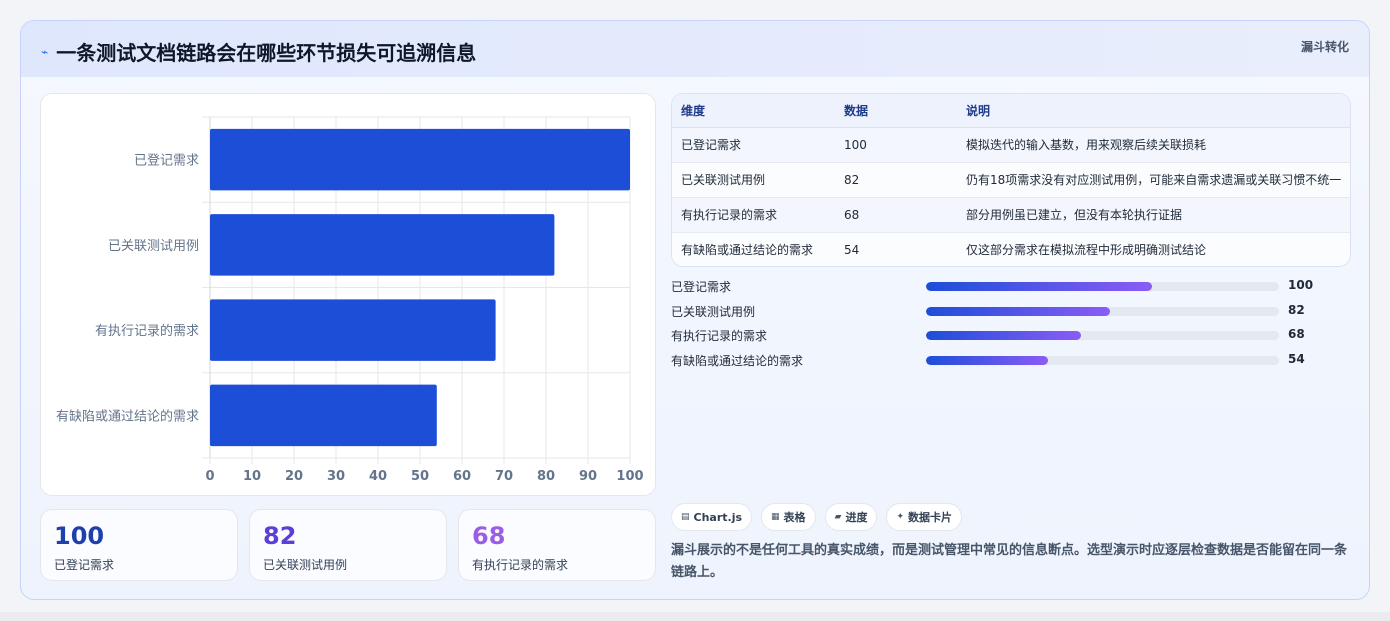 The image size is (1390, 621). I want to click on page-title: 一条测试文档链路会在哪些环节损失可追溯信息, so click(266, 53).